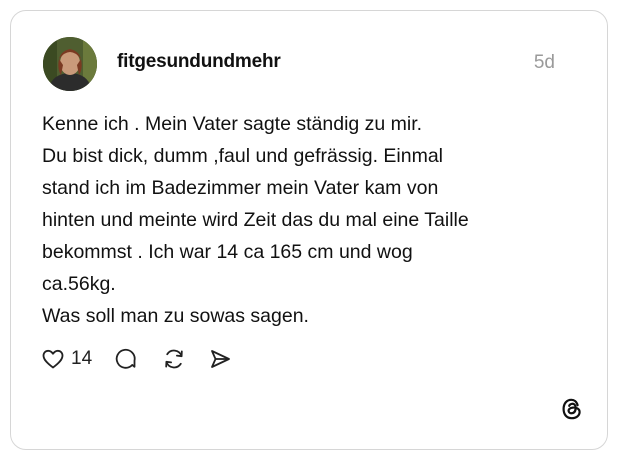 Image resolution: width=620 pixels, height=461 pixels. I want to click on repost-button, so click(174, 359).